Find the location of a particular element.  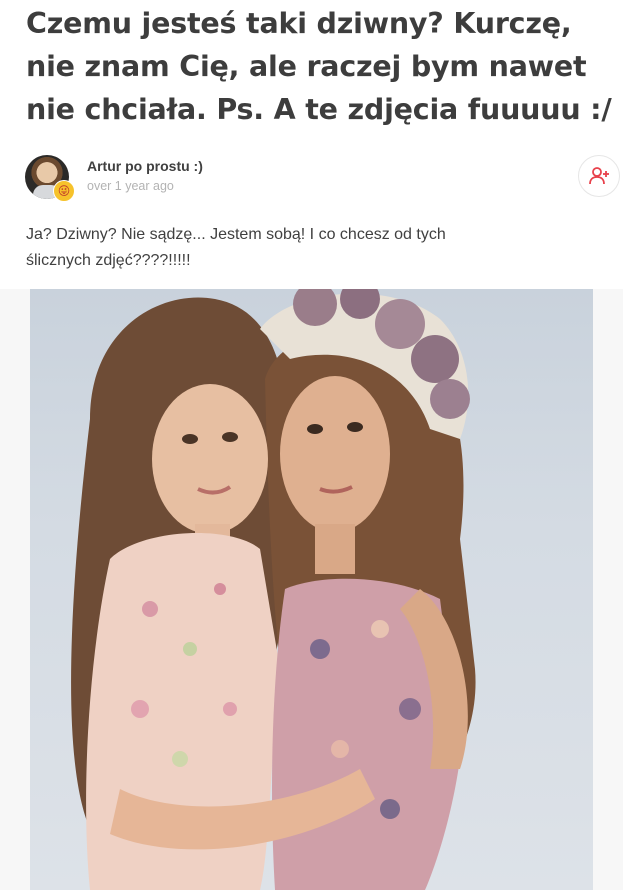

question-line: nie chciała. Ps. A te zdjęcia fuuuuu :/ is located at coordinates (319, 109).